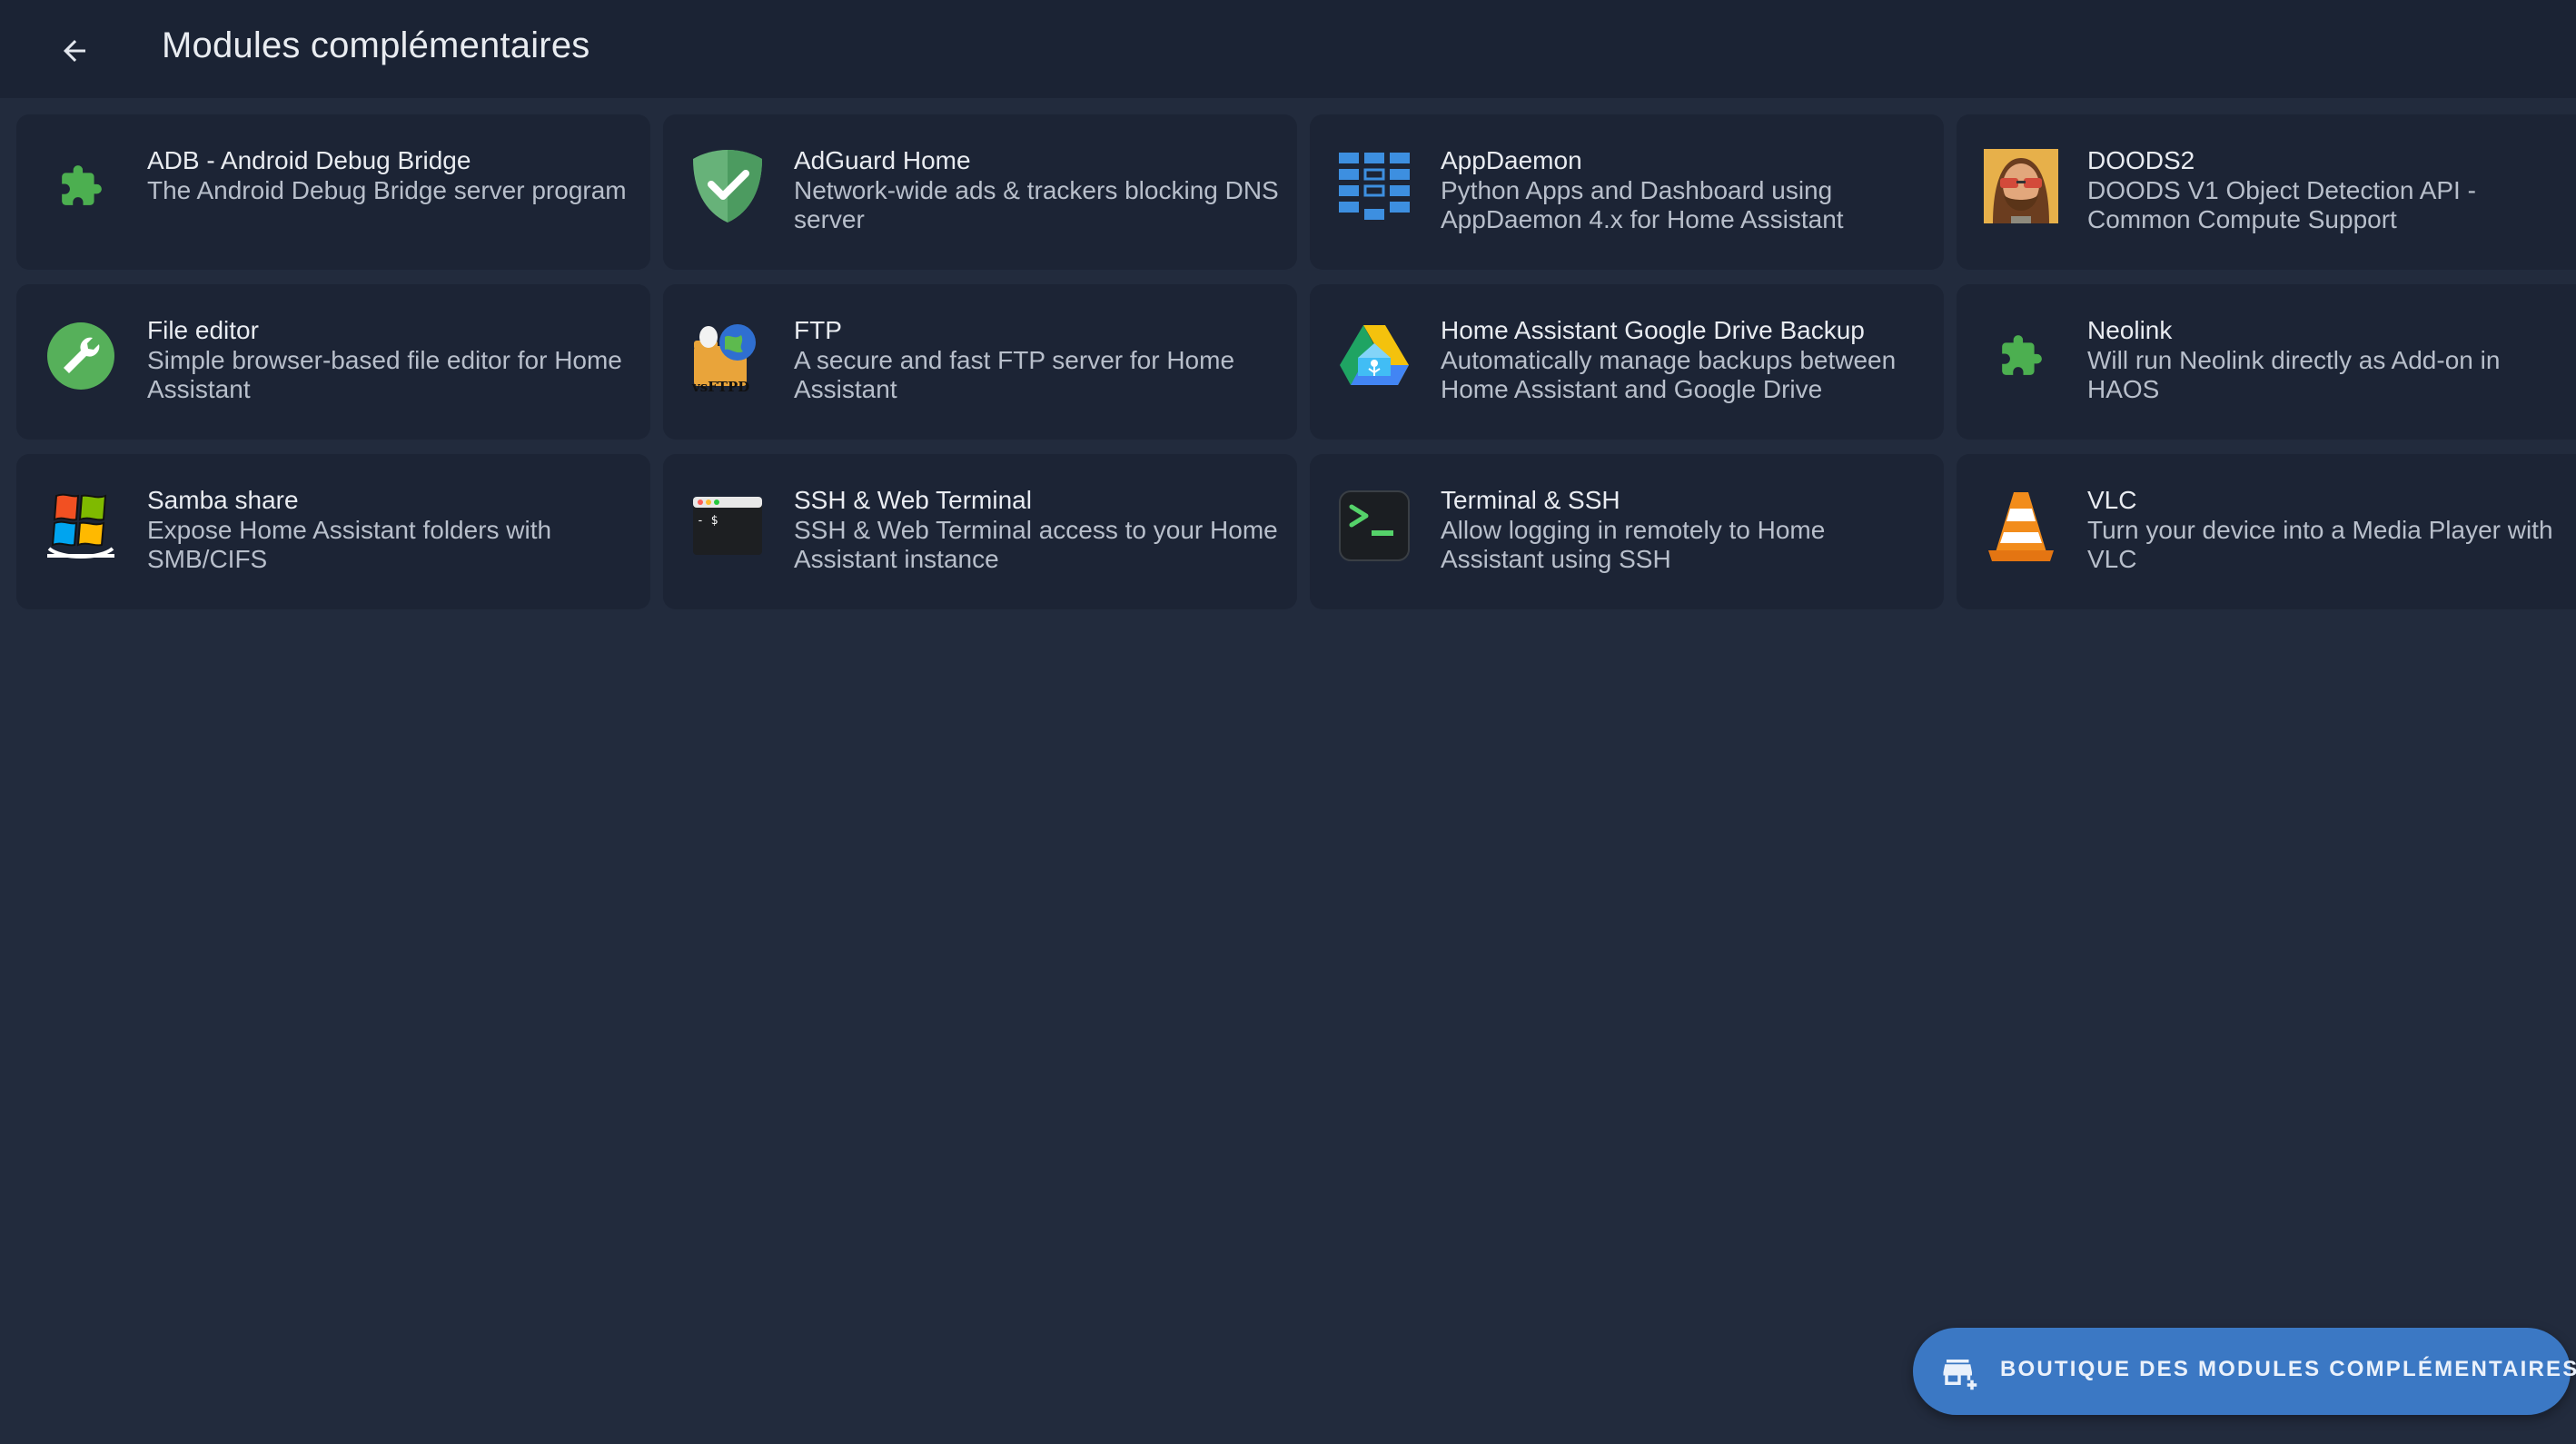 Image resolution: width=2576 pixels, height=1444 pixels. Describe the element at coordinates (223, 500) in the screenshot. I see `addon-name: Samba share` at that location.